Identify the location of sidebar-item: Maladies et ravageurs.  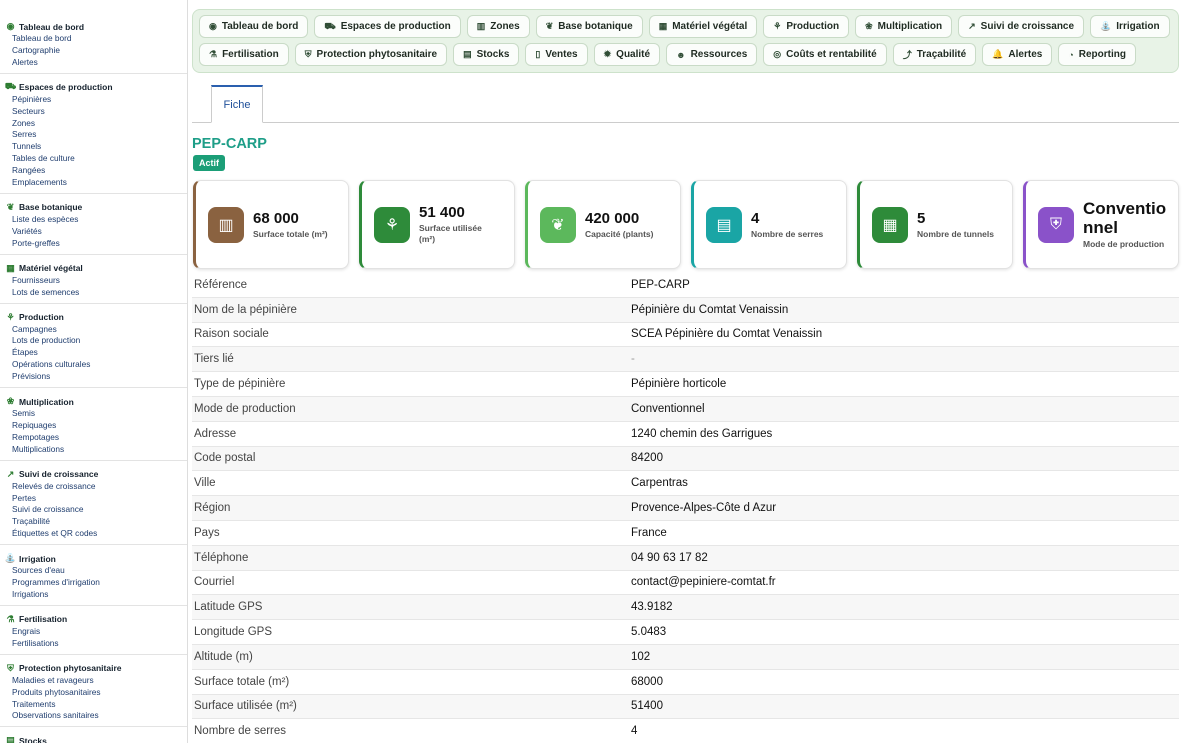
(96, 681).